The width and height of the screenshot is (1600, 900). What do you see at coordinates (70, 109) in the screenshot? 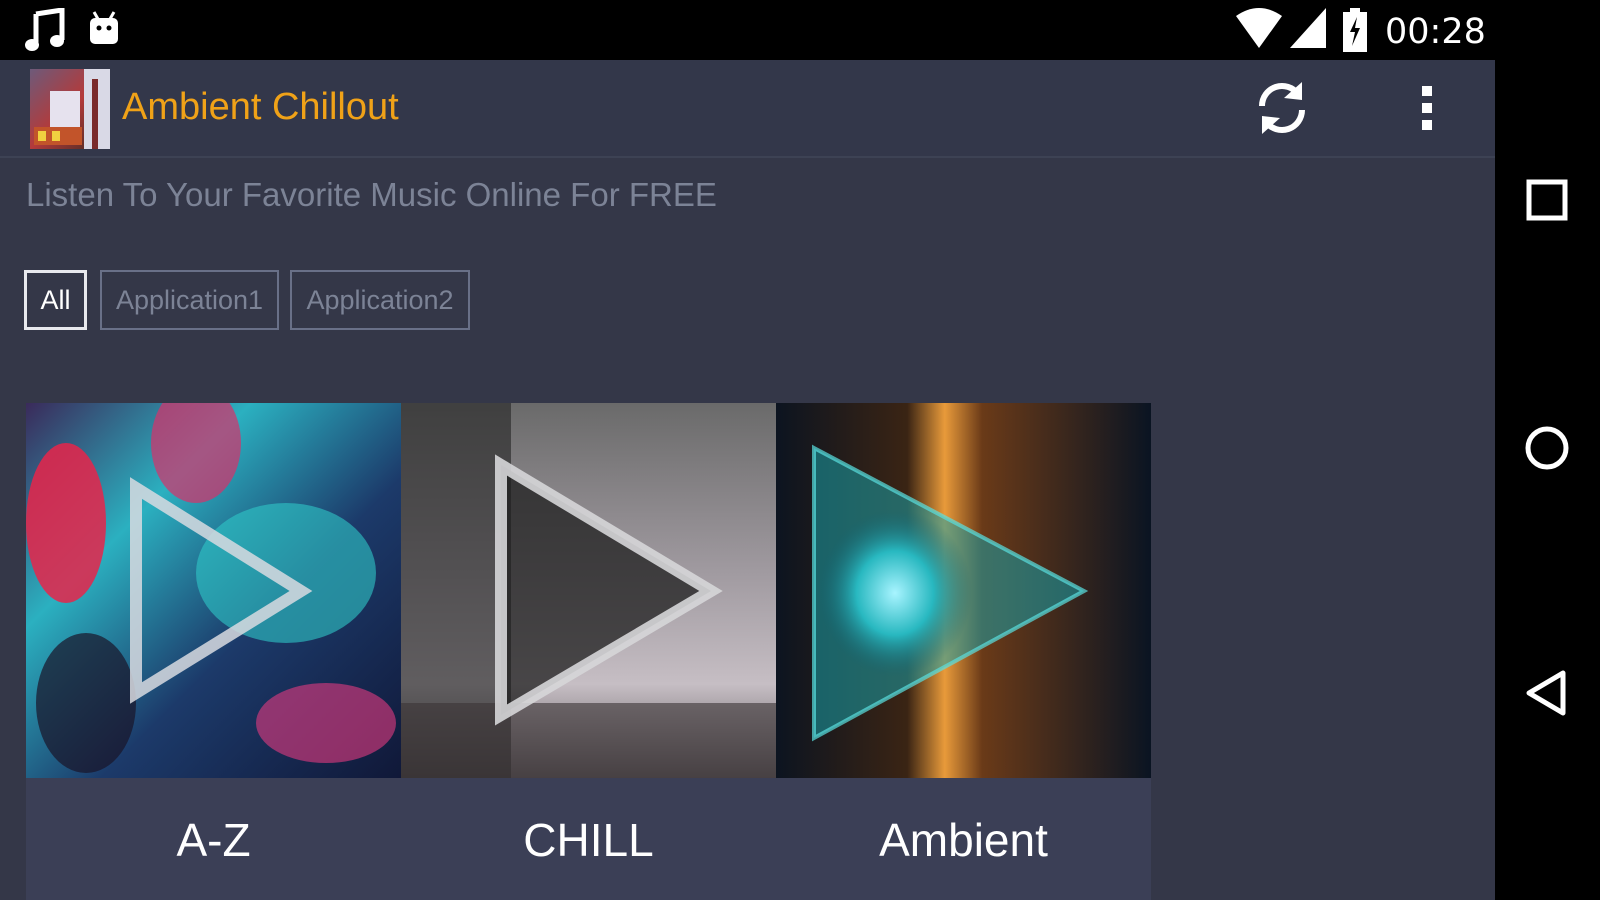
I see `app-logo` at bounding box center [70, 109].